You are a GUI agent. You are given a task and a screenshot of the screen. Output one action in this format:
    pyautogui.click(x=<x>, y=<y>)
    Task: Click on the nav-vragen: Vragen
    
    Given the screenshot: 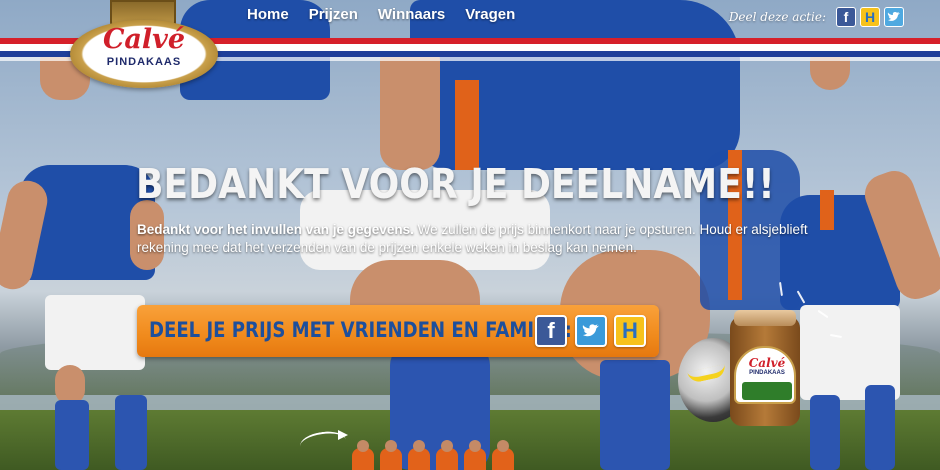 What is the action you would take?
    pyautogui.click(x=490, y=14)
    